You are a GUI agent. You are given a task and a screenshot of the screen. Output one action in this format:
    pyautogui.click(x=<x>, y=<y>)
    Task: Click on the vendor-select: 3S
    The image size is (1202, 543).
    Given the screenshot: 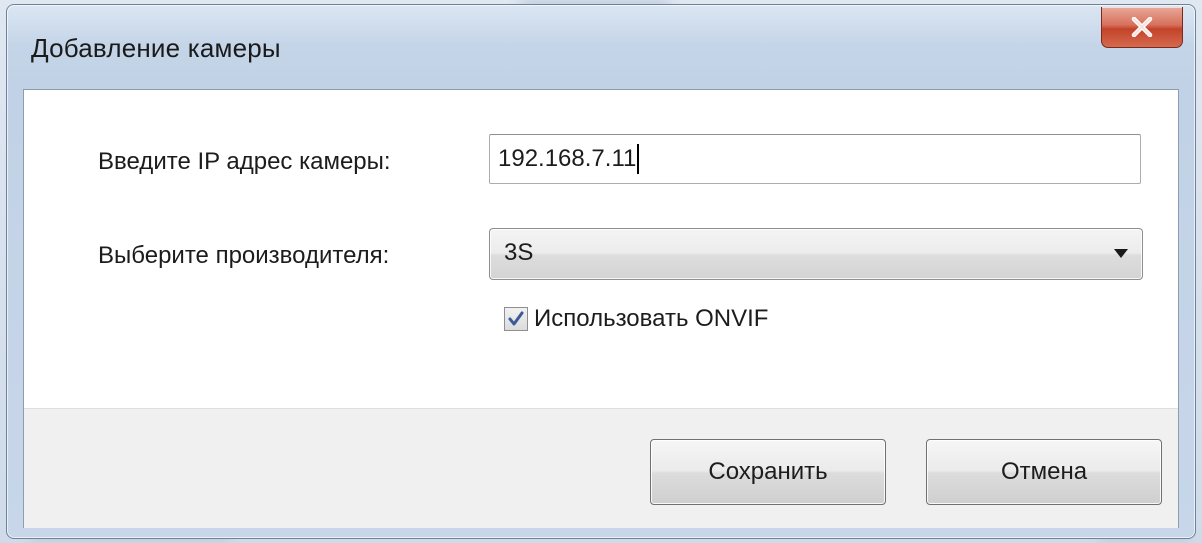 What is the action you would take?
    pyautogui.click(x=816, y=254)
    